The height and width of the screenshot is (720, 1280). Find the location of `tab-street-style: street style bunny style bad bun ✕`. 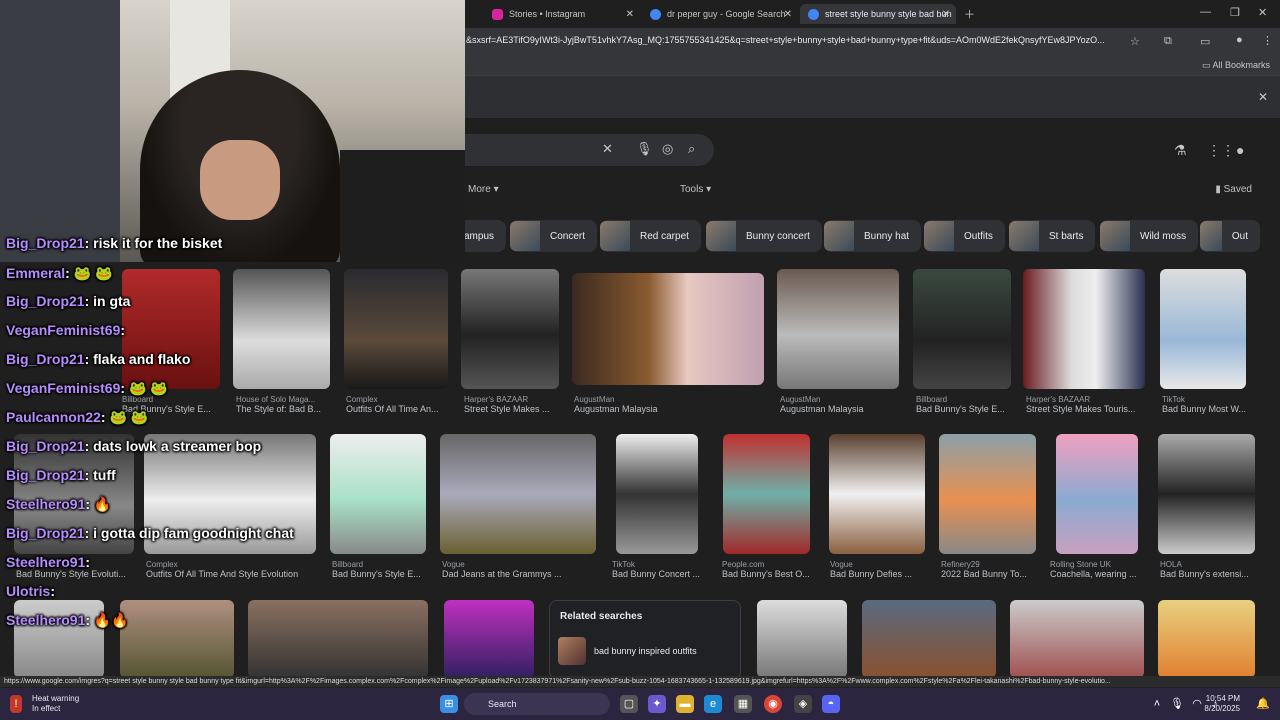

tab-street-style: street style bunny style bad bun ✕ is located at coordinates (878, 14).